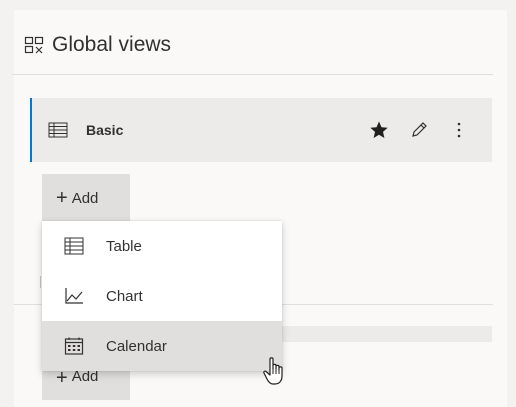  I want to click on hand-pointer-cursor-icon, so click(273, 371).